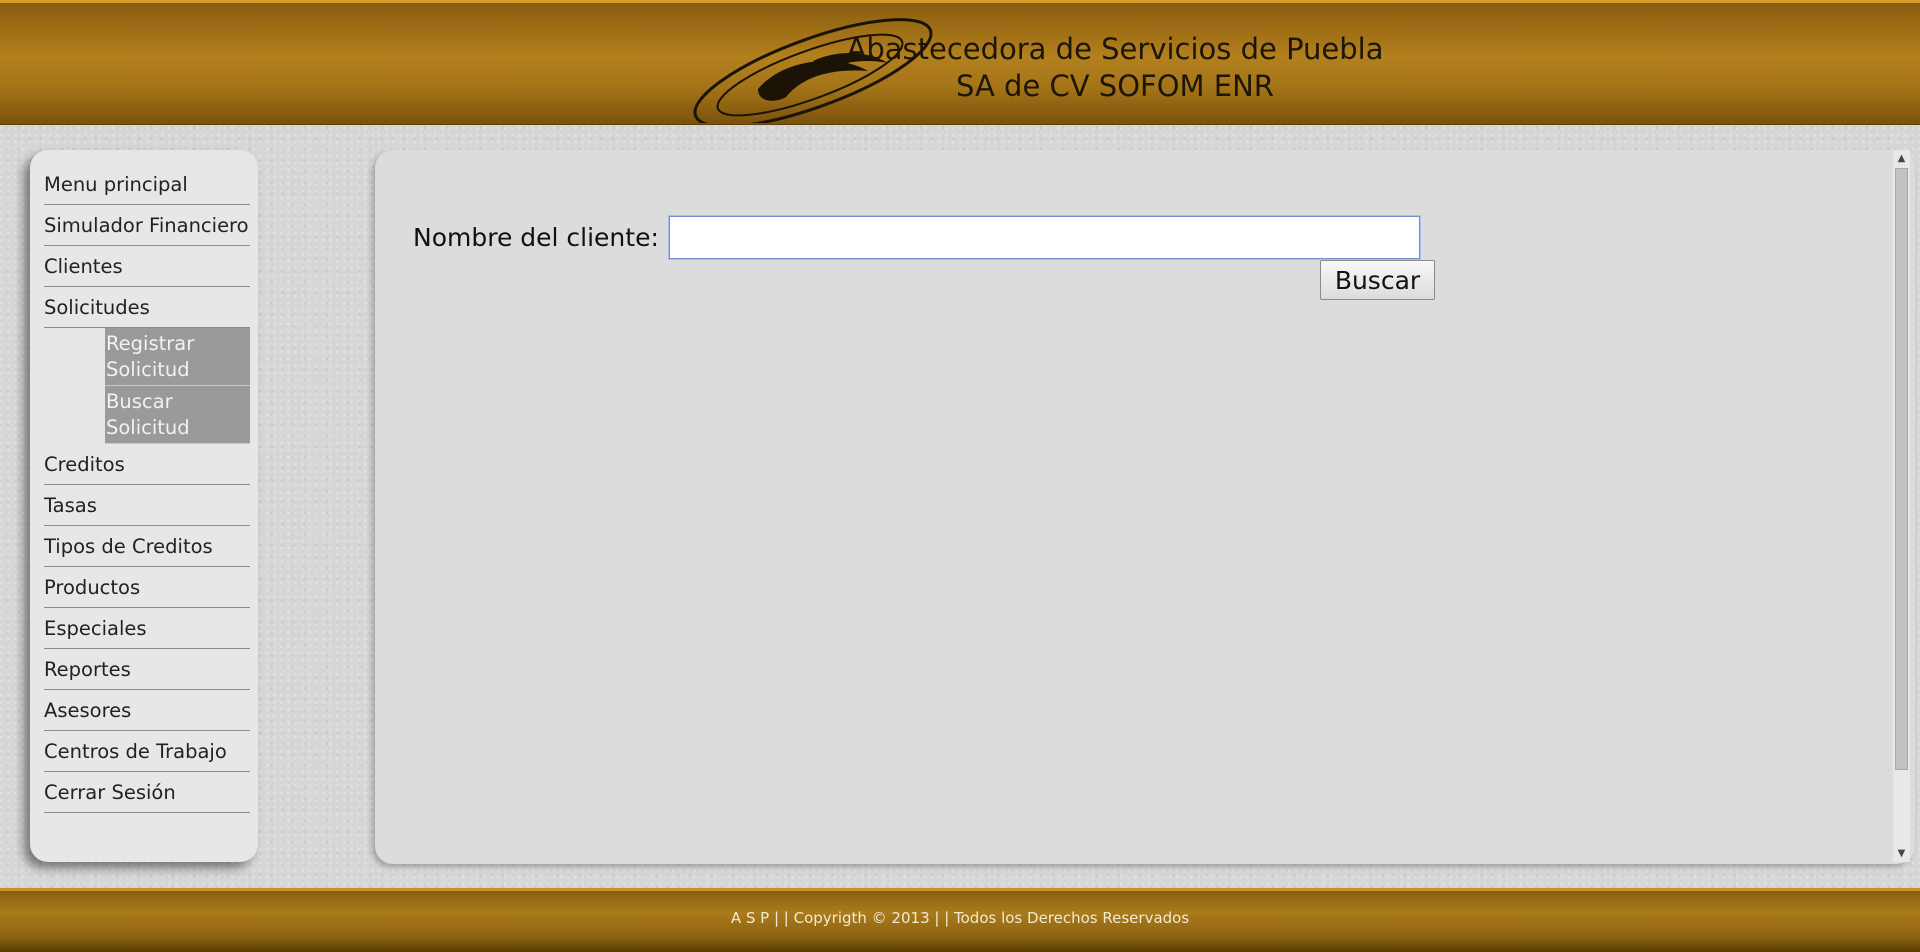 This screenshot has width=1920, height=952. What do you see at coordinates (1115, 49) in the screenshot?
I see `company-name-line1: Abastecedora de Servicios de Puebla` at bounding box center [1115, 49].